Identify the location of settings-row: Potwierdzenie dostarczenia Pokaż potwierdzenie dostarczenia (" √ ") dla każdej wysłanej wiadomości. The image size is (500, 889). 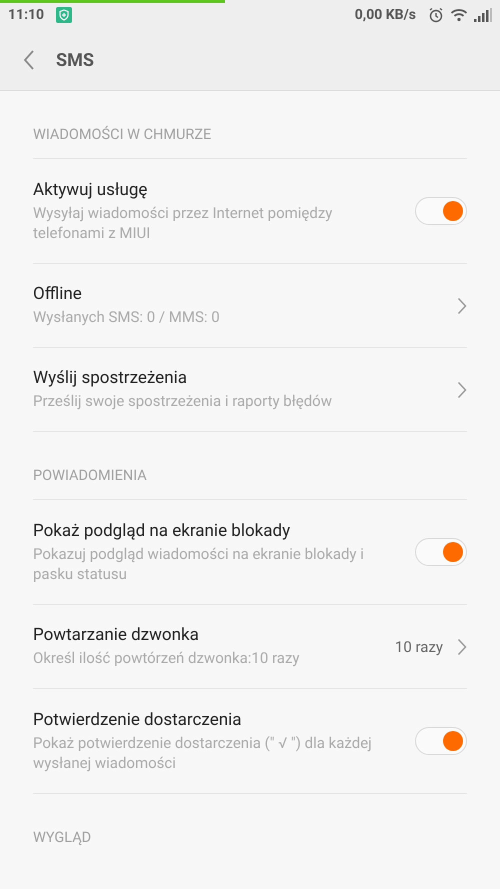
(250, 741).